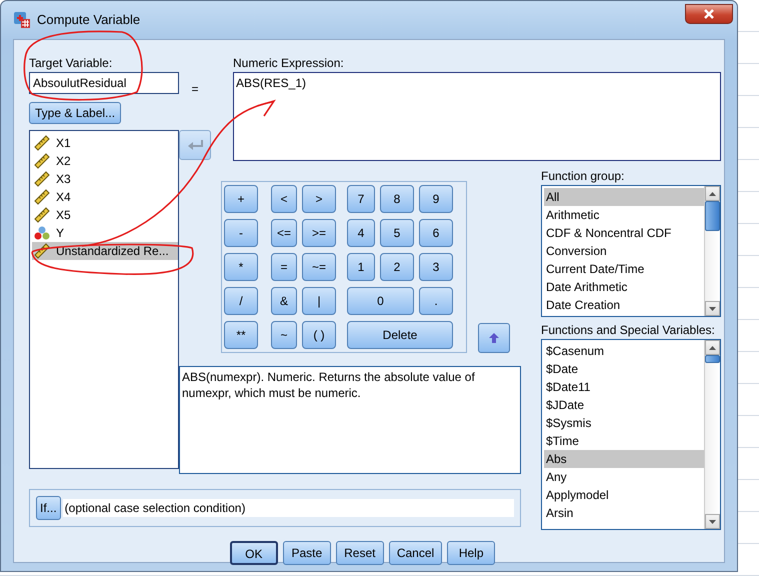 This screenshot has height=576, width=759. What do you see at coordinates (624, 423) in the screenshot?
I see `list-item: $Sysmis` at bounding box center [624, 423].